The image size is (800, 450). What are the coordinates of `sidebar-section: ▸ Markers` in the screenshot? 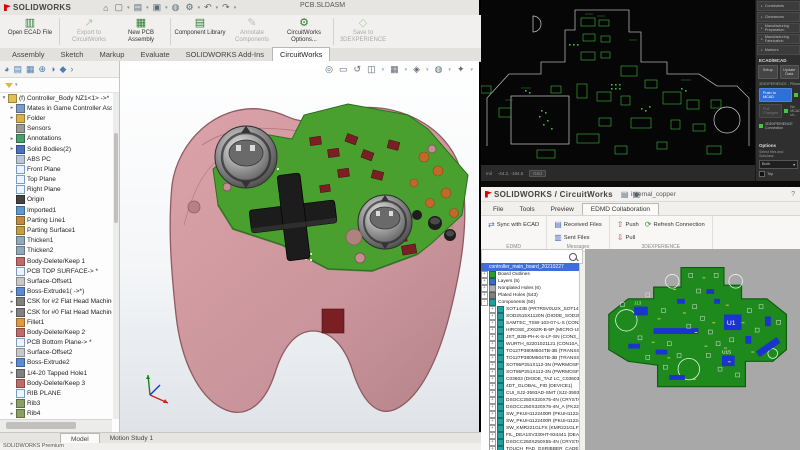 It's located at (778, 50).